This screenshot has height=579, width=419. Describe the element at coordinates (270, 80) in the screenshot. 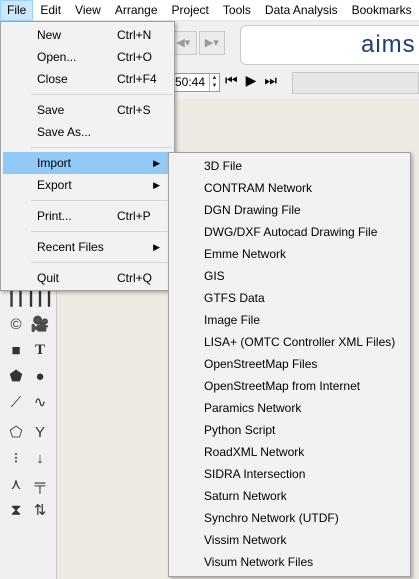

I see `skip-forward-icon: ⏭` at that location.